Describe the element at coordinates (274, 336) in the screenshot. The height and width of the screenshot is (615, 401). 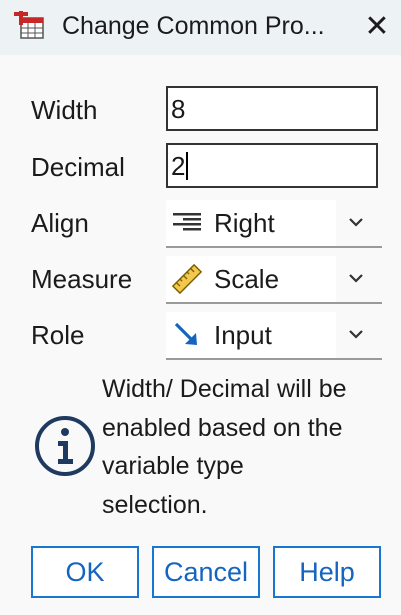
I see `role-dropdown: Input` at that location.